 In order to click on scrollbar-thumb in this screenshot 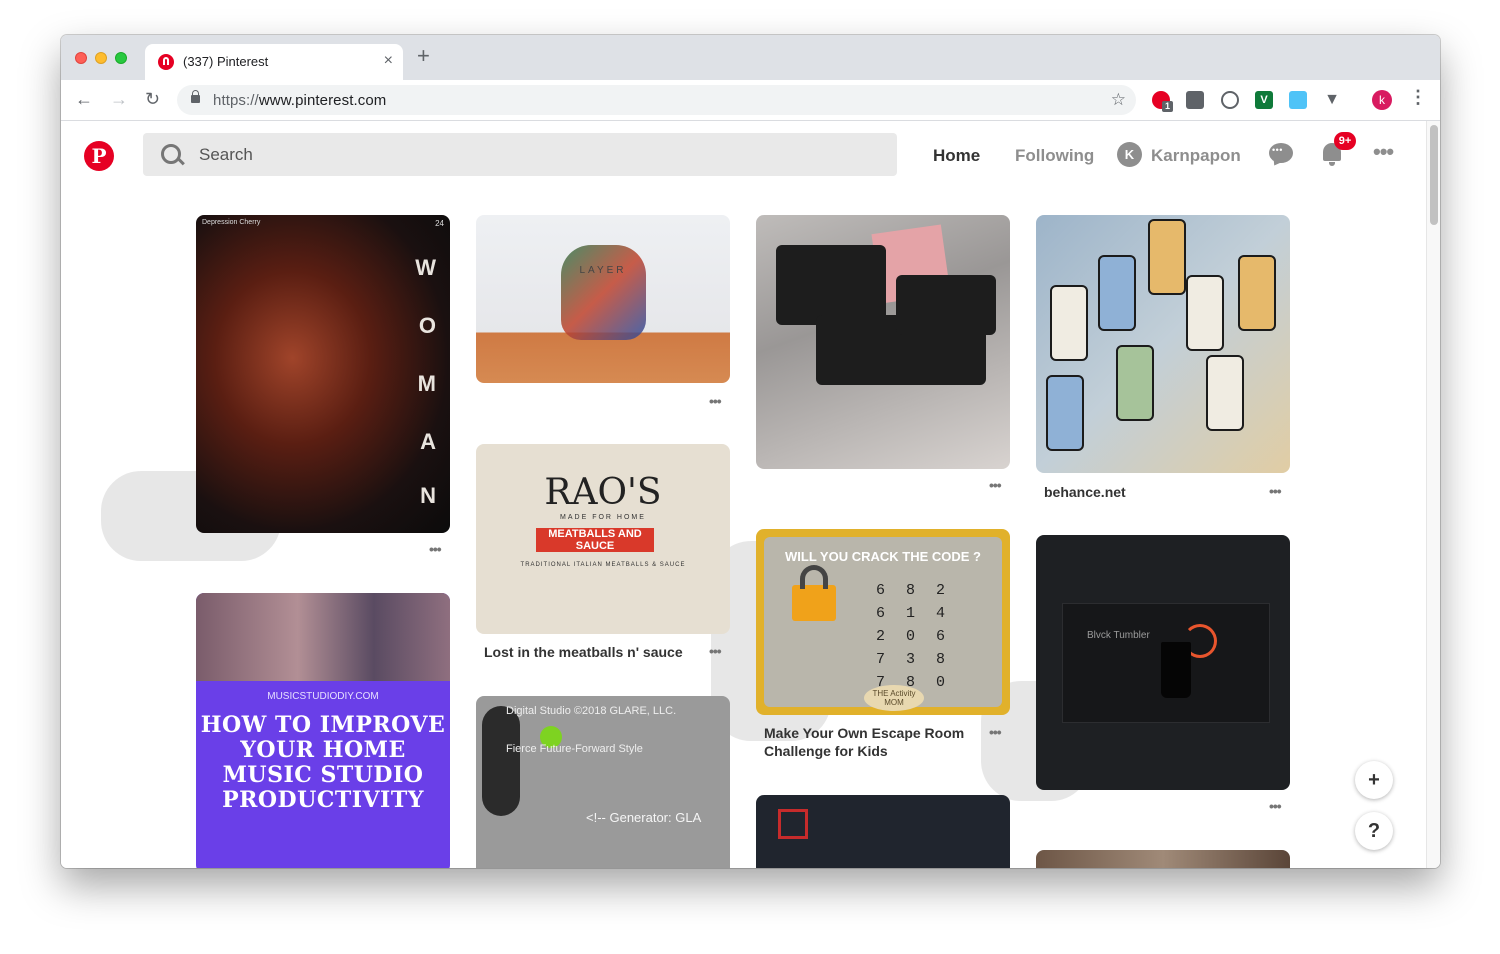, I will do `click(1434, 175)`.